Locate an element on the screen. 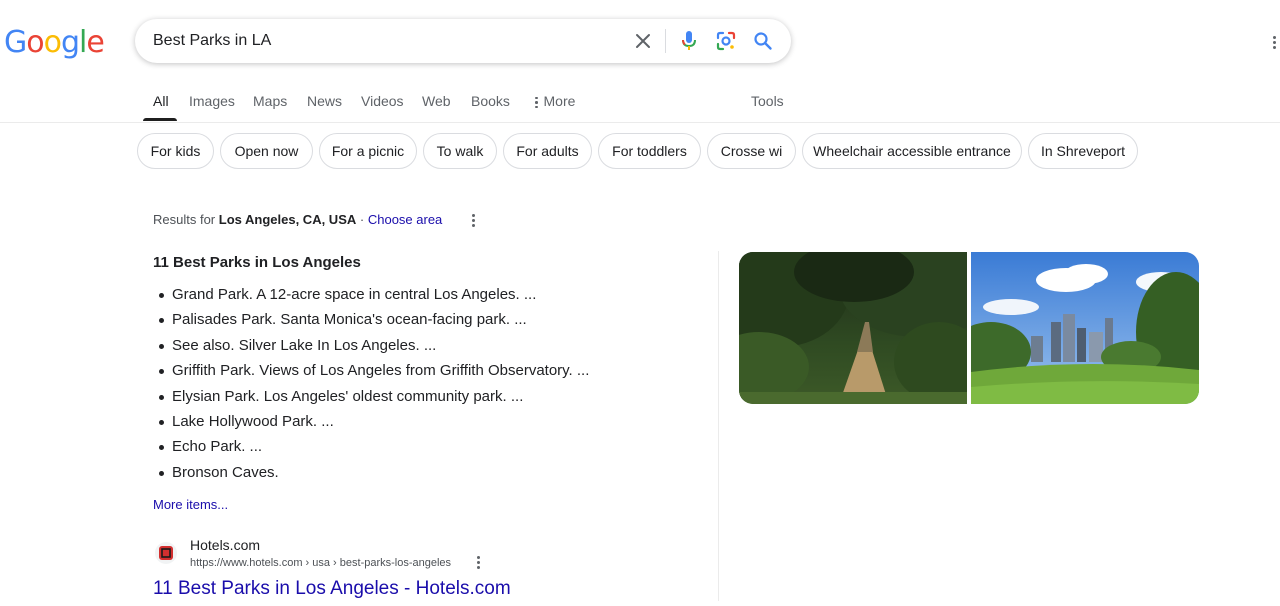  tab-books: Books is located at coordinates (490, 101).